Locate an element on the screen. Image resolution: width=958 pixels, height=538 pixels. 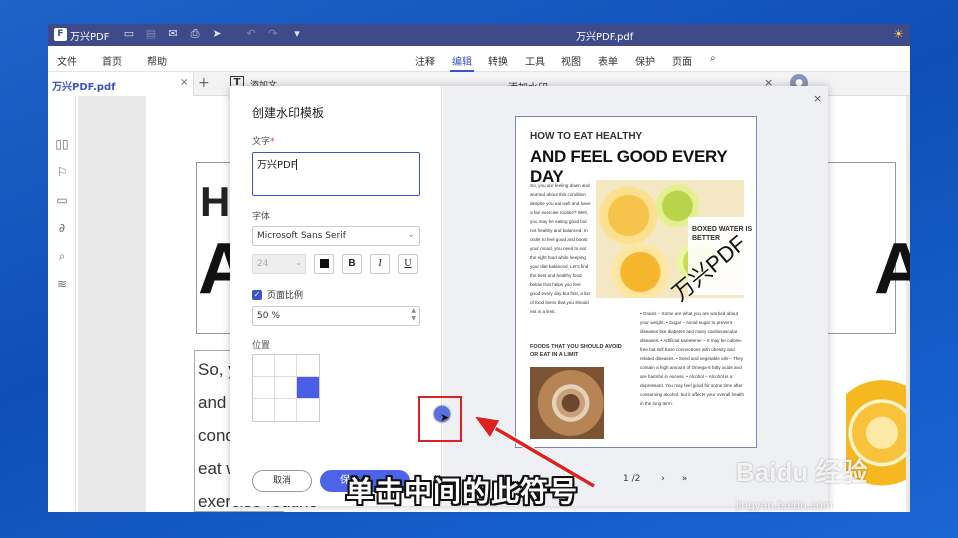
page-ratio-input: 50 % ▲ ▼ is located at coordinates (336, 316).